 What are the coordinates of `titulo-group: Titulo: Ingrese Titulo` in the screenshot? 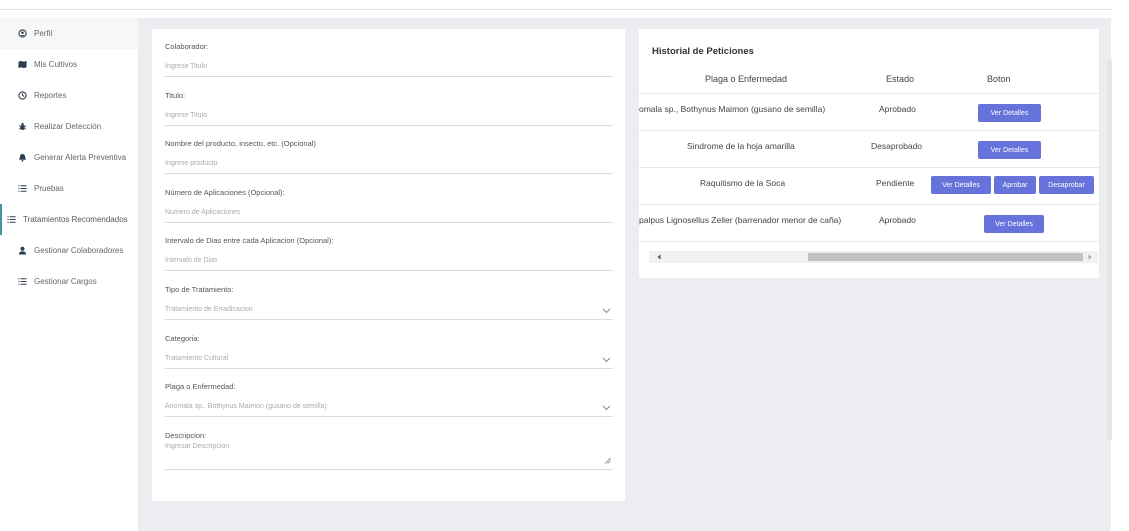 It's located at (389, 111).